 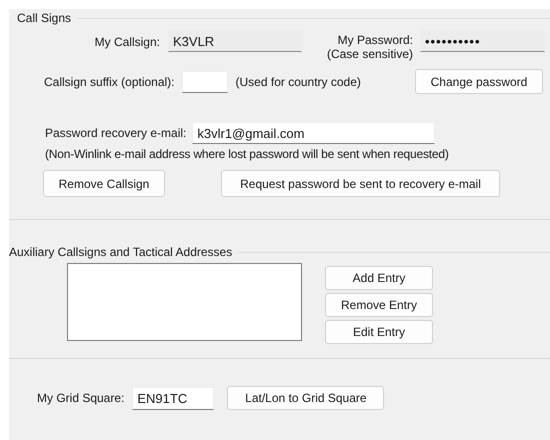 I want to click on group-title: Call Signs, so click(x=44, y=18).